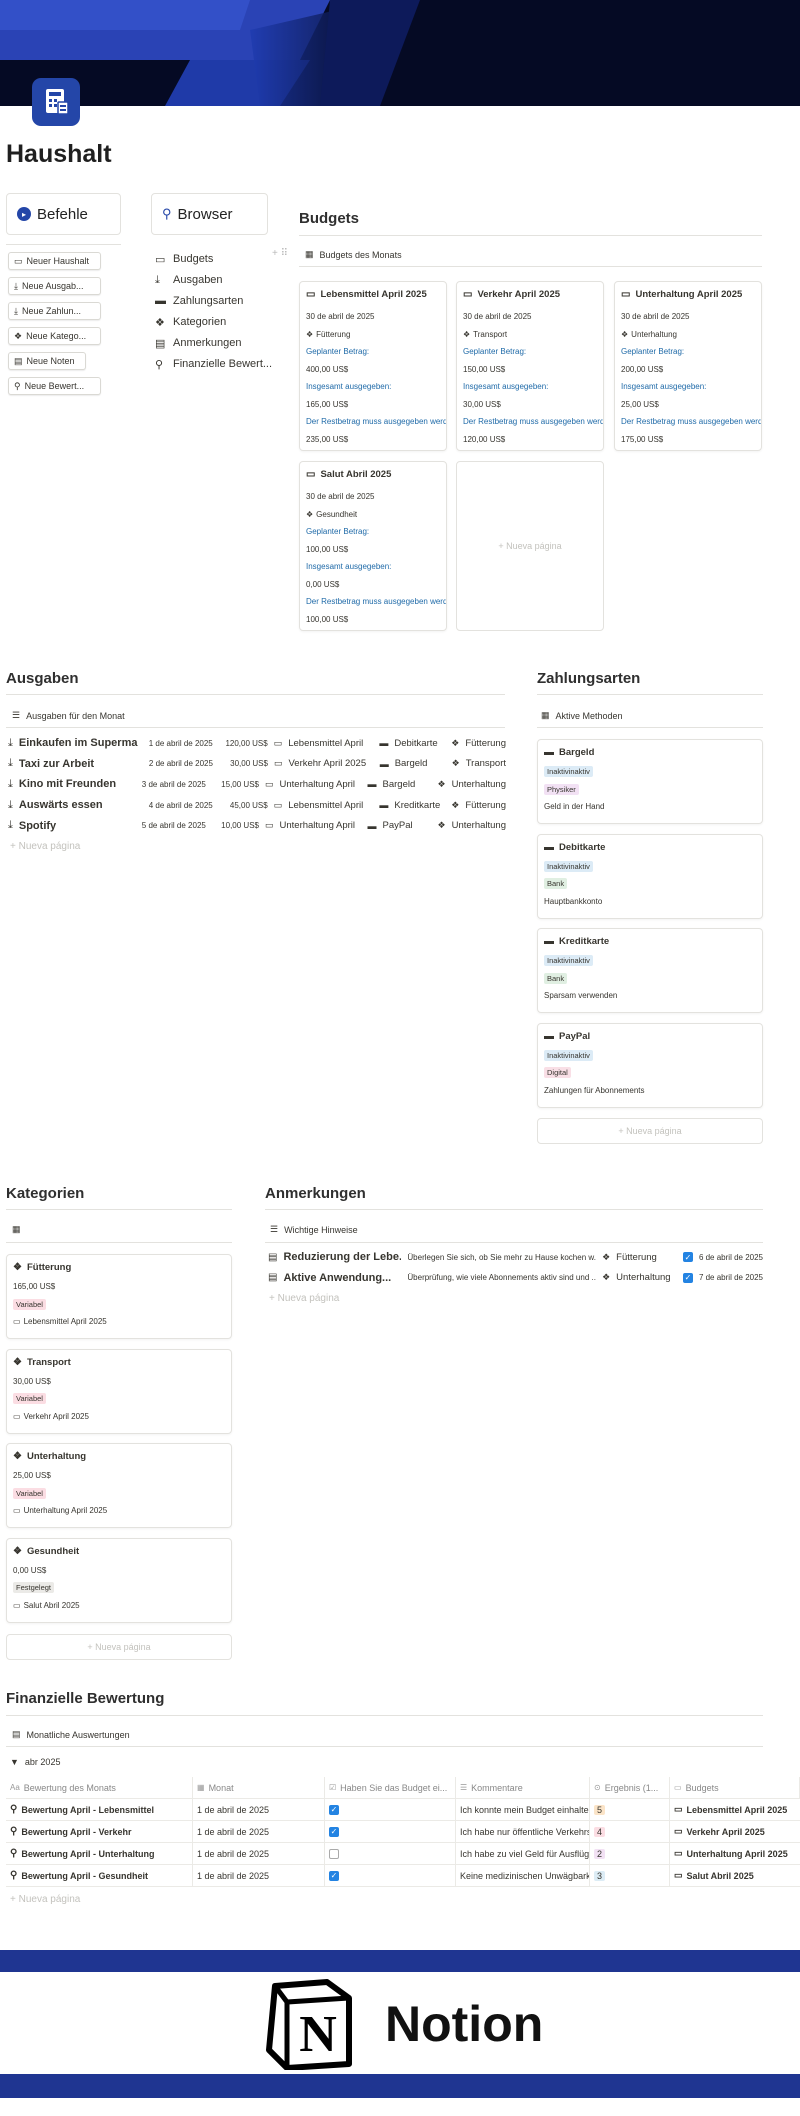 The image size is (800, 2116). Describe the element at coordinates (45, 846) in the screenshot. I see `ausgaben-new-page: + Nueva página` at that location.